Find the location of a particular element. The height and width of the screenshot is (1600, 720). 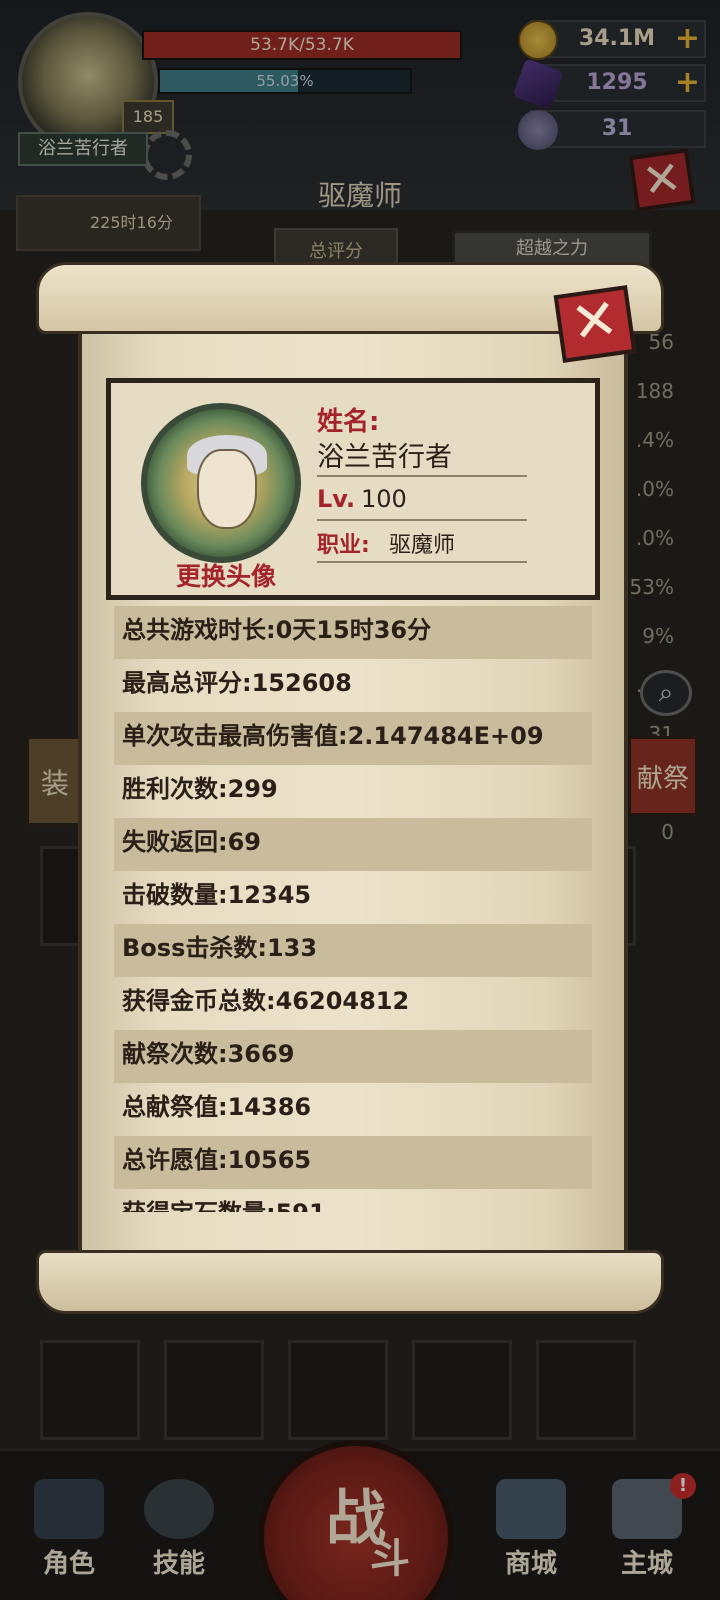

stat-label: 获得宝石数量: is located at coordinates (199, 1205).